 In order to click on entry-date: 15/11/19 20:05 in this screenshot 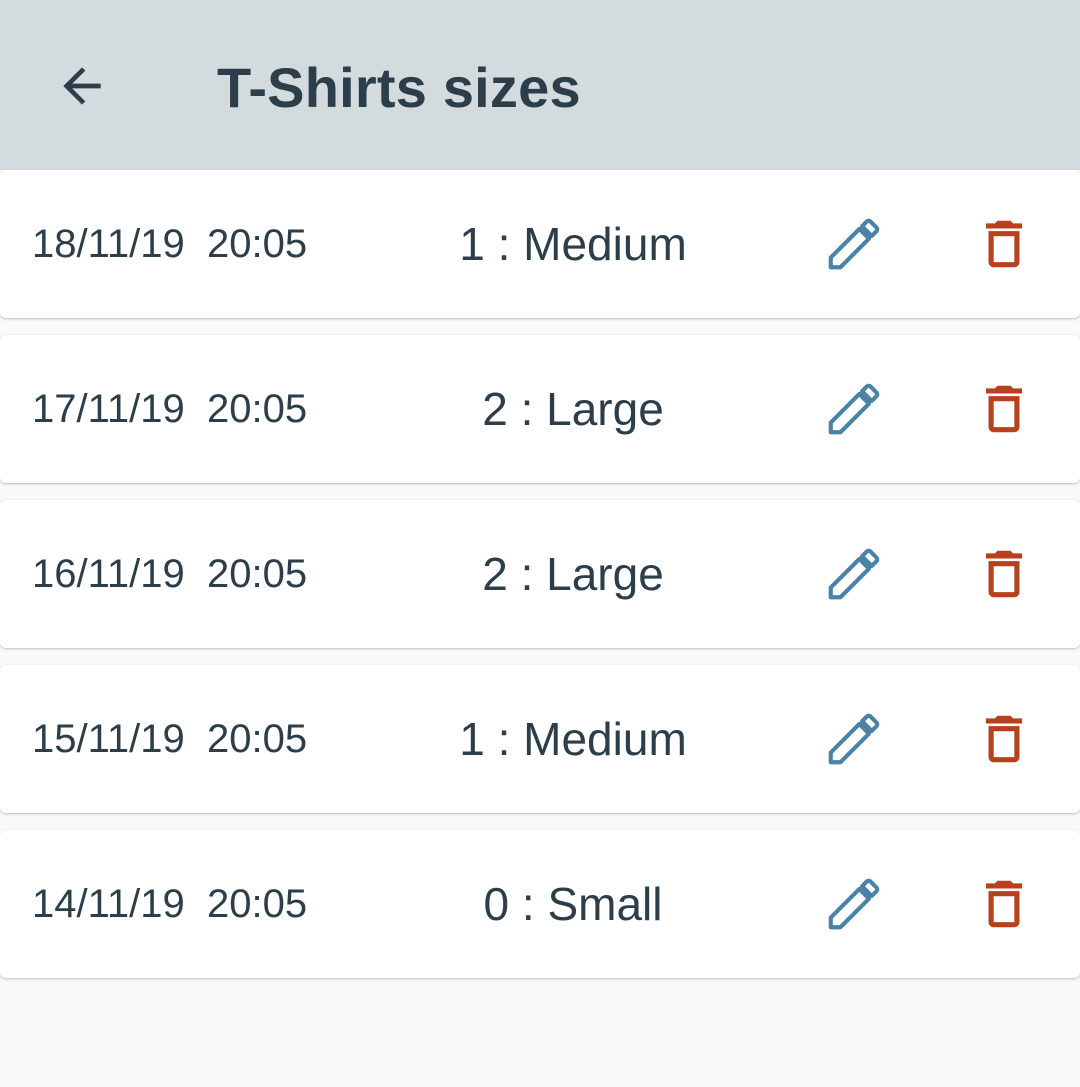, I will do `click(170, 739)`.